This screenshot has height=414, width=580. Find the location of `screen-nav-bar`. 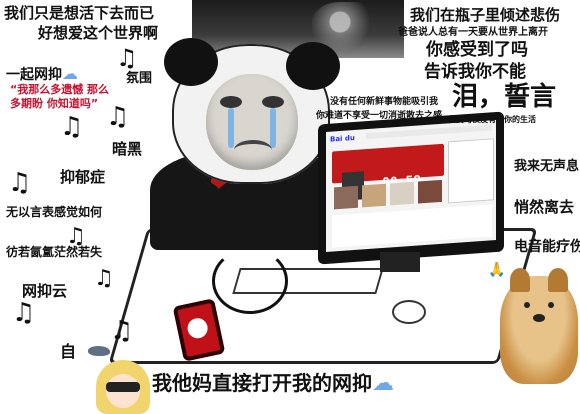

screen-nav-bar is located at coordinates (429, 132).